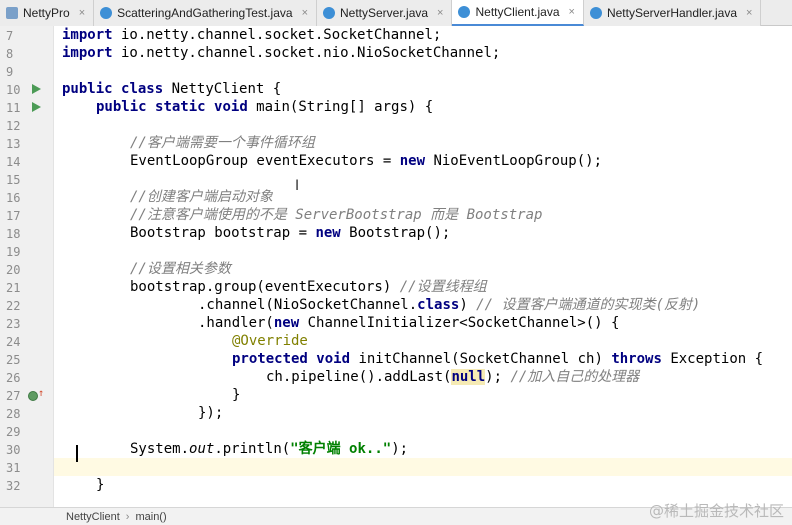  Describe the element at coordinates (13, 360) in the screenshot. I see `line-number: 25` at that location.